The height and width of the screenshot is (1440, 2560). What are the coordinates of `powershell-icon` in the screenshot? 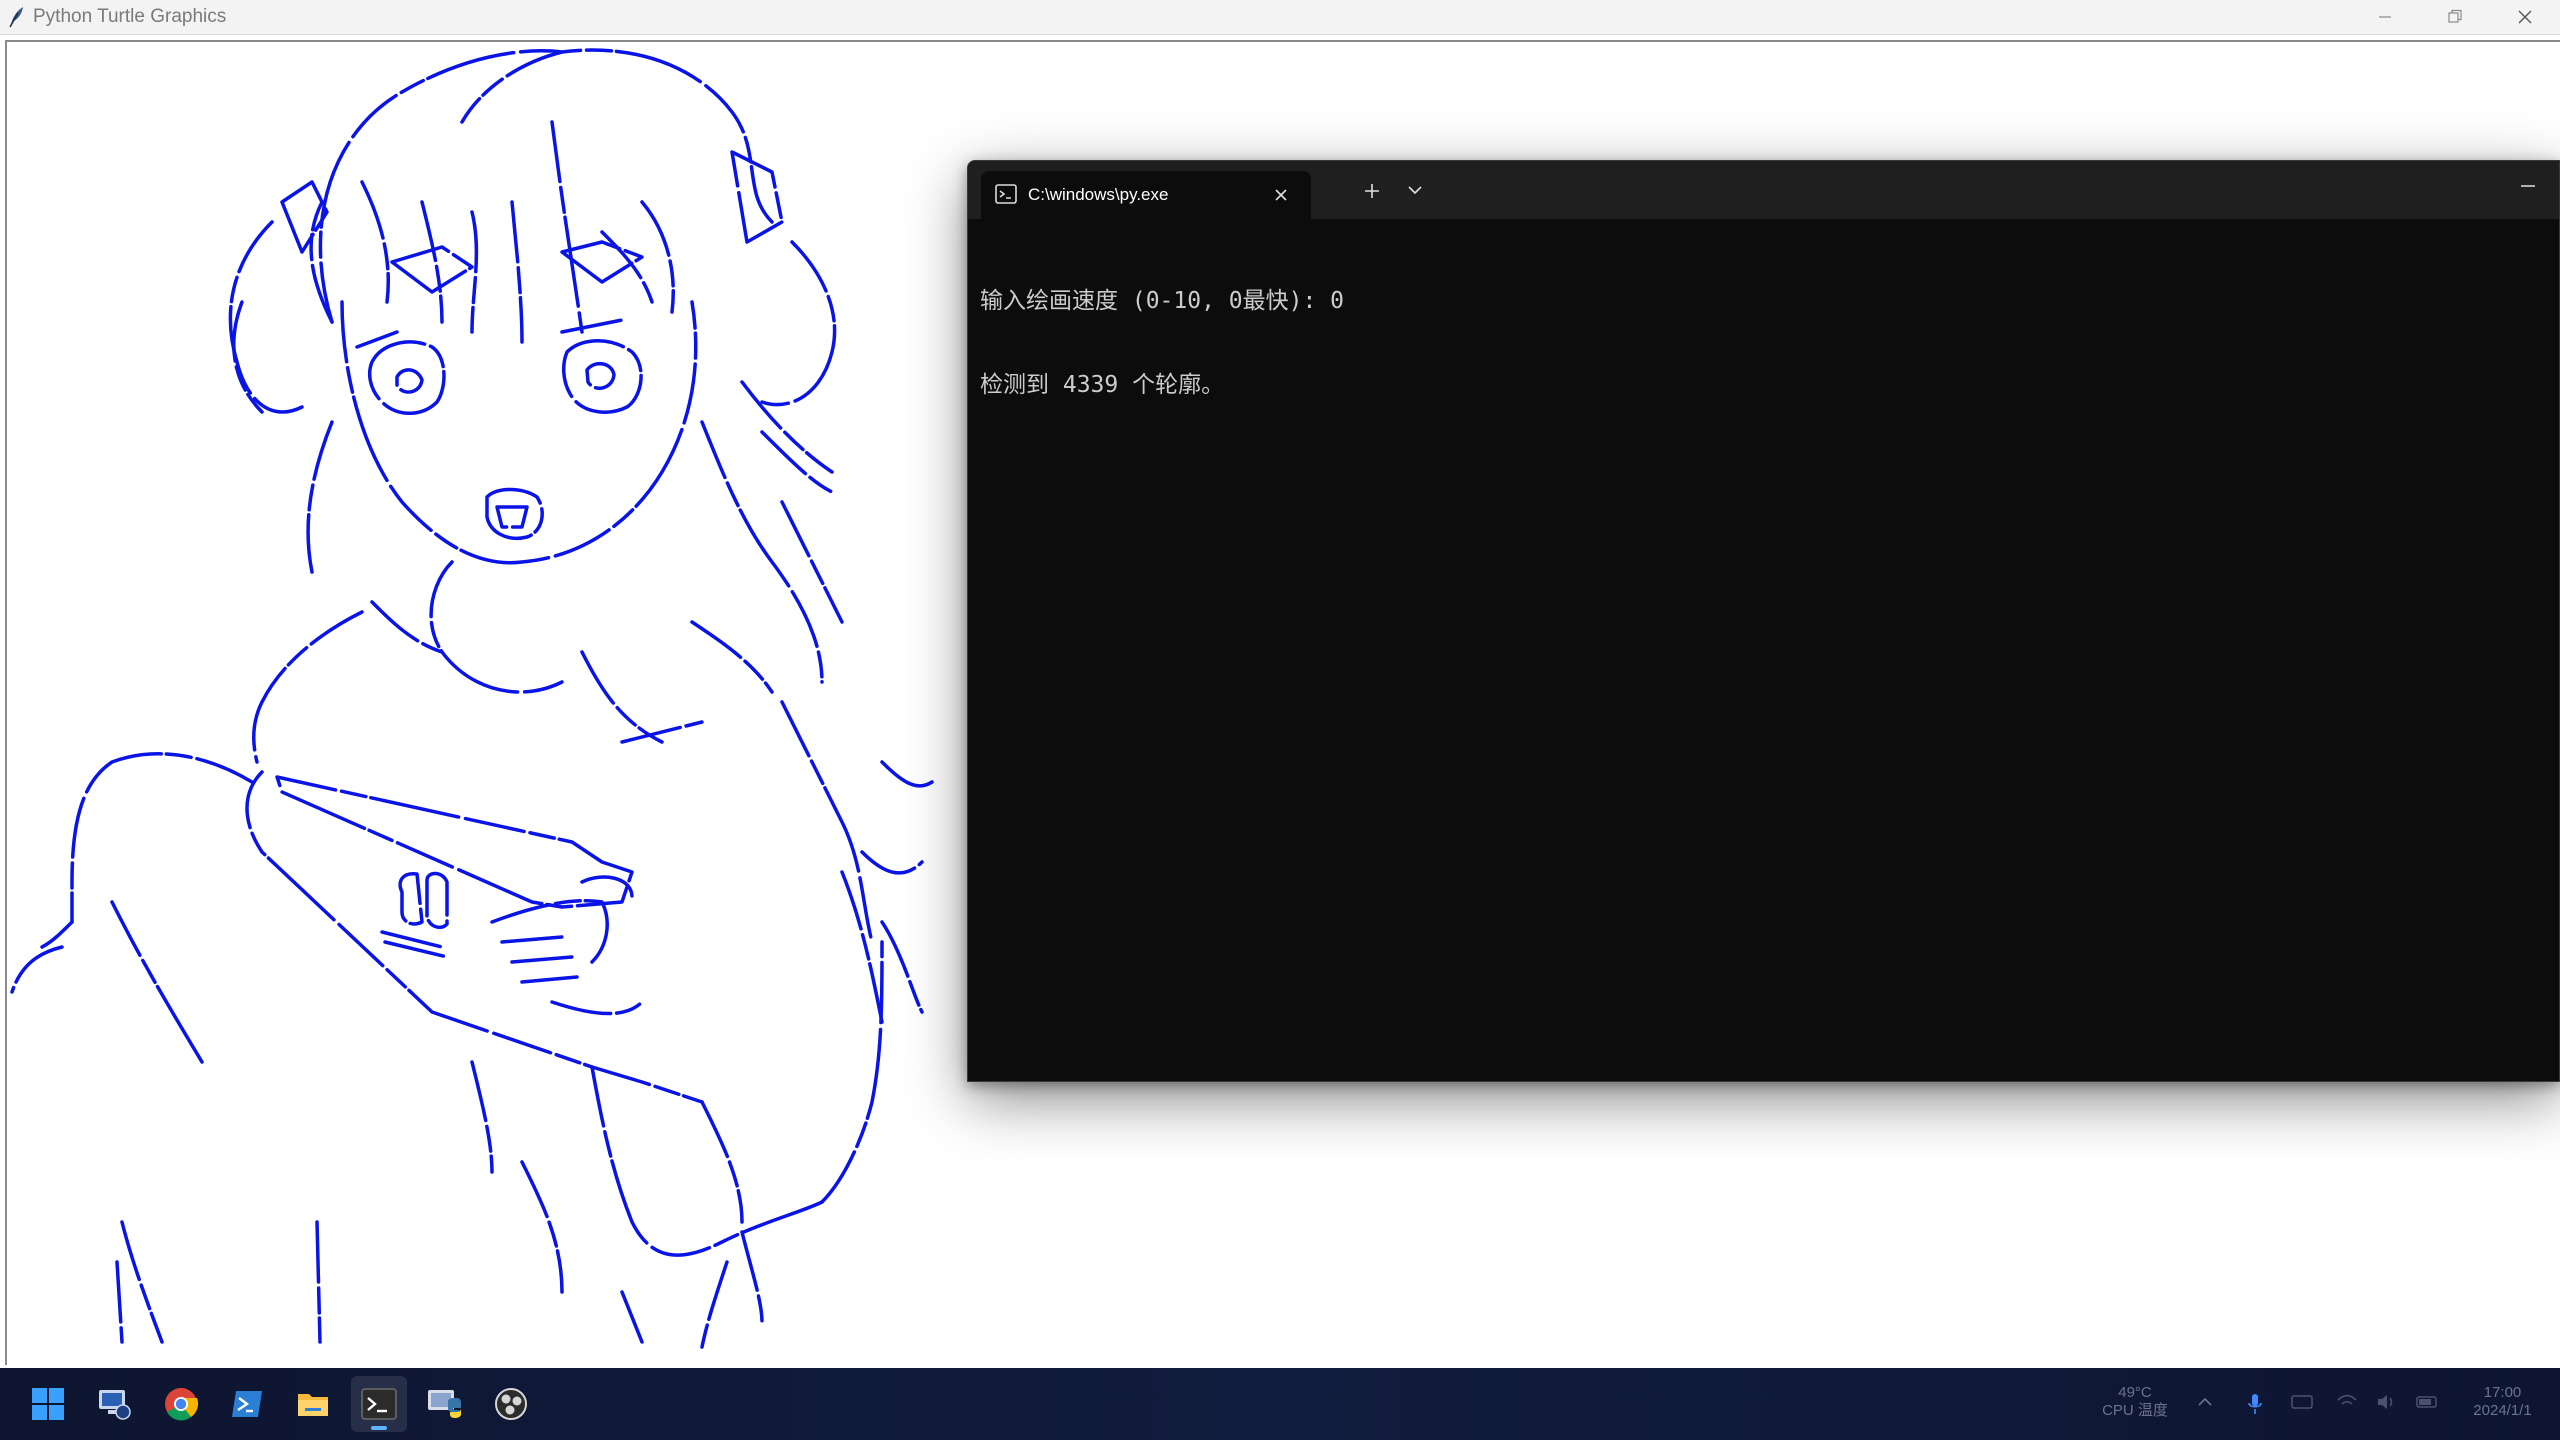 It's located at (247, 1404).